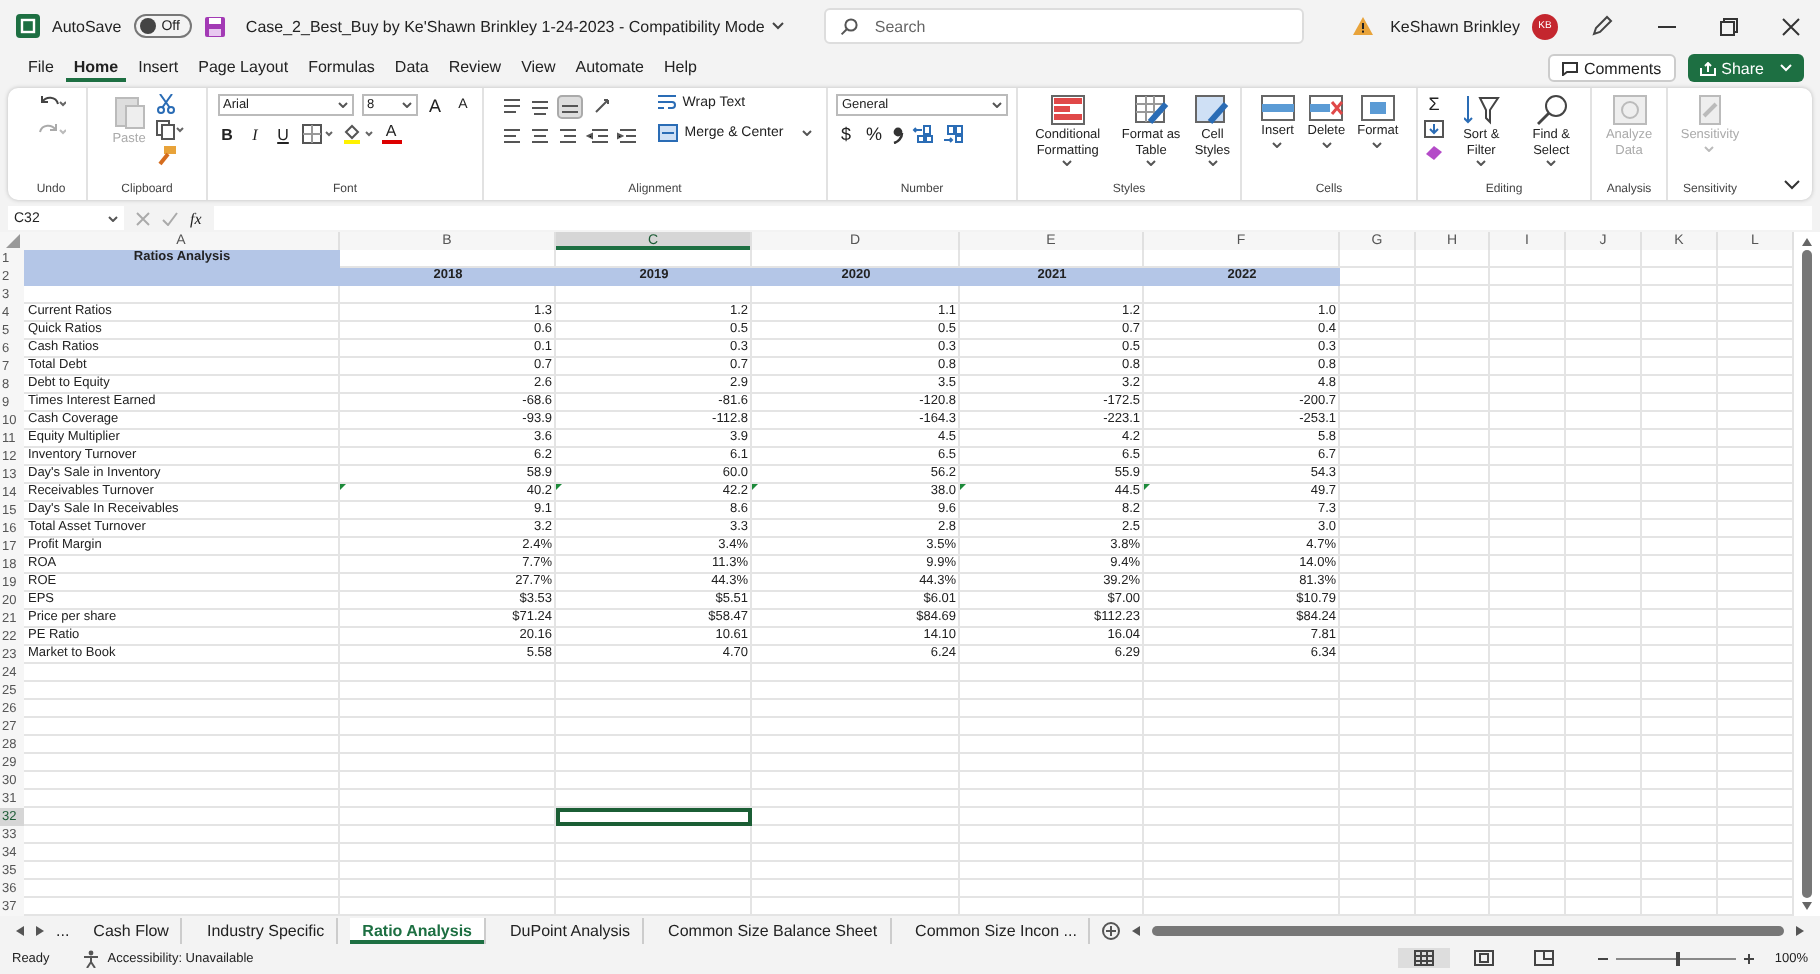 The height and width of the screenshot is (974, 1820). Describe the element at coordinates (1602, 26) in the screenshot. I see `pen-icon` at that location.